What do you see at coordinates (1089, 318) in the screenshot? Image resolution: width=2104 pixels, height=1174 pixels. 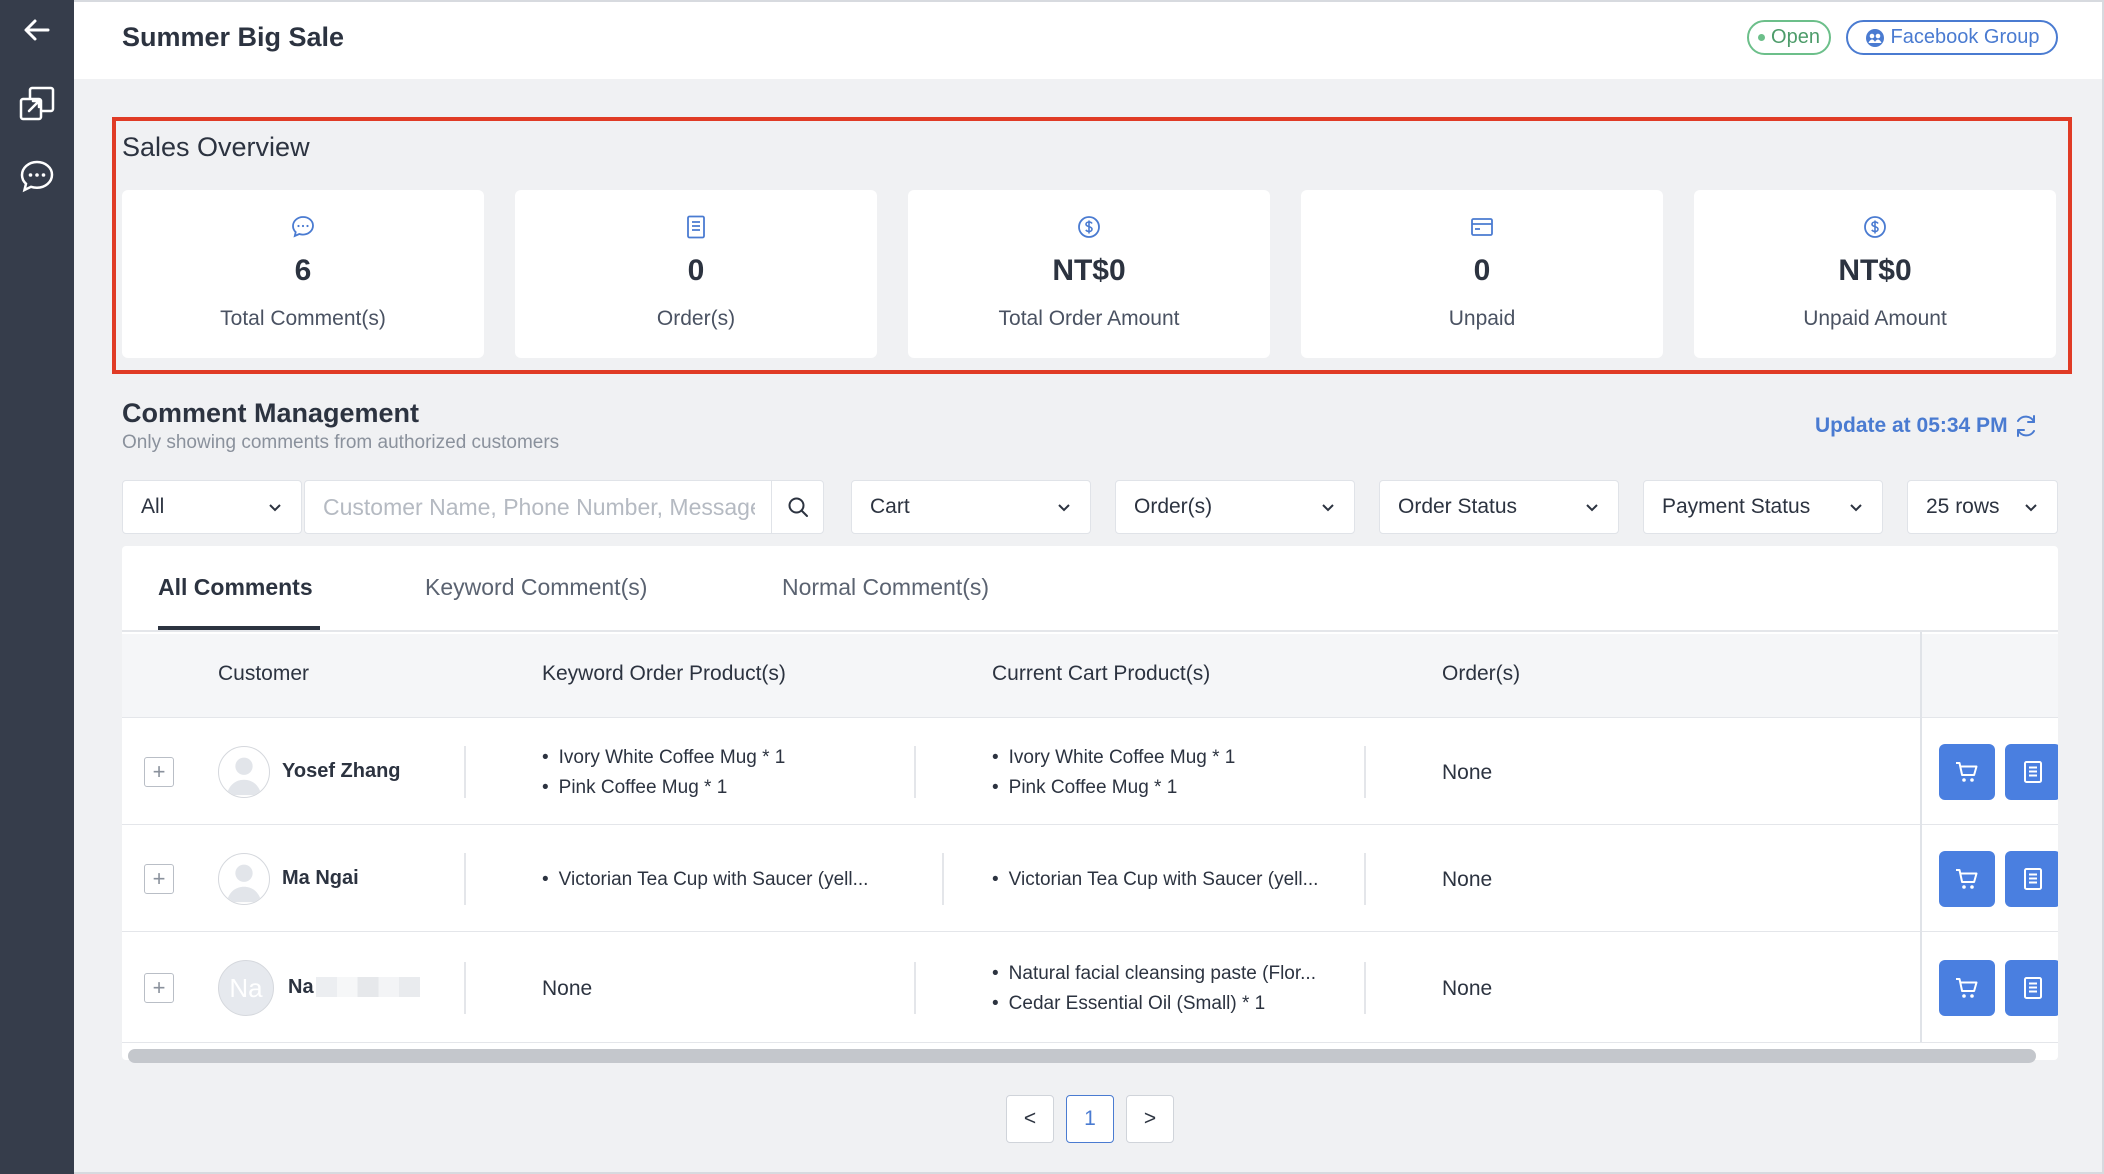 I see `stat-label: Total Order Amount` at bounding box center [1089, 318].